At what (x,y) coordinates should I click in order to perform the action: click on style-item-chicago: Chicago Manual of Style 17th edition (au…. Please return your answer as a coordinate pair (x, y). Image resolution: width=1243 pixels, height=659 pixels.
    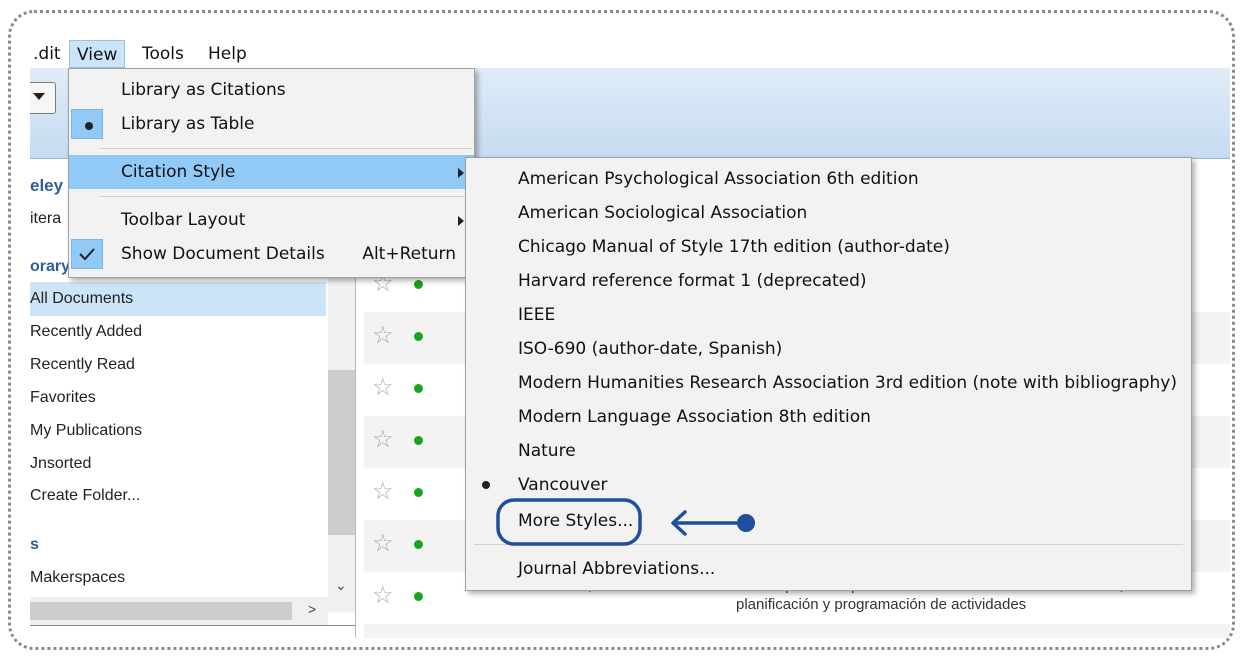
    Looking at the image, I should click on (828, 247).